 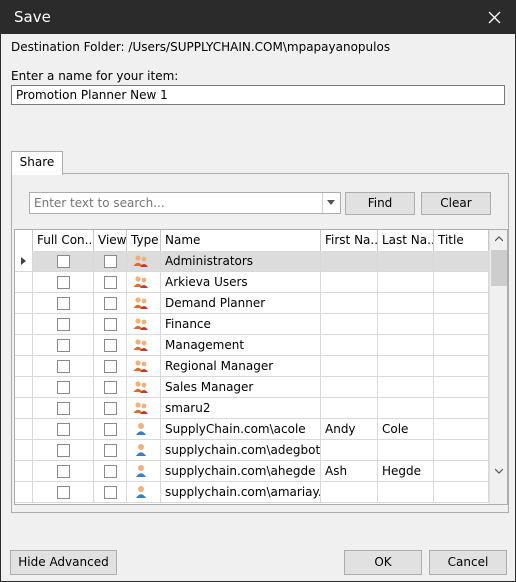 What do you see at coordinates (456, 203) in the screenshot?
I see `clear-button: Clear` at bounding box center [456, 203].